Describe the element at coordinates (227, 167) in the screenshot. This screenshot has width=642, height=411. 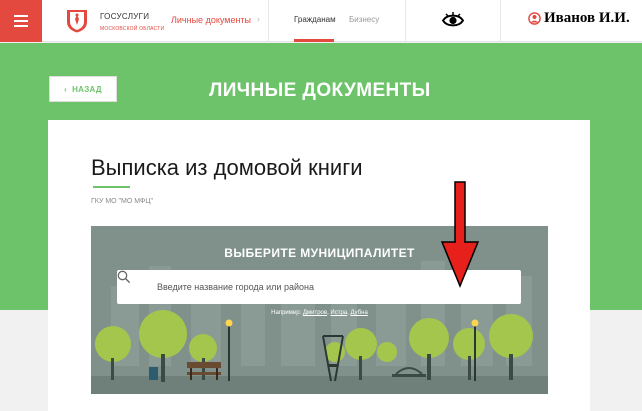
I see `service-title: Выписка из домовой книги` at that location.